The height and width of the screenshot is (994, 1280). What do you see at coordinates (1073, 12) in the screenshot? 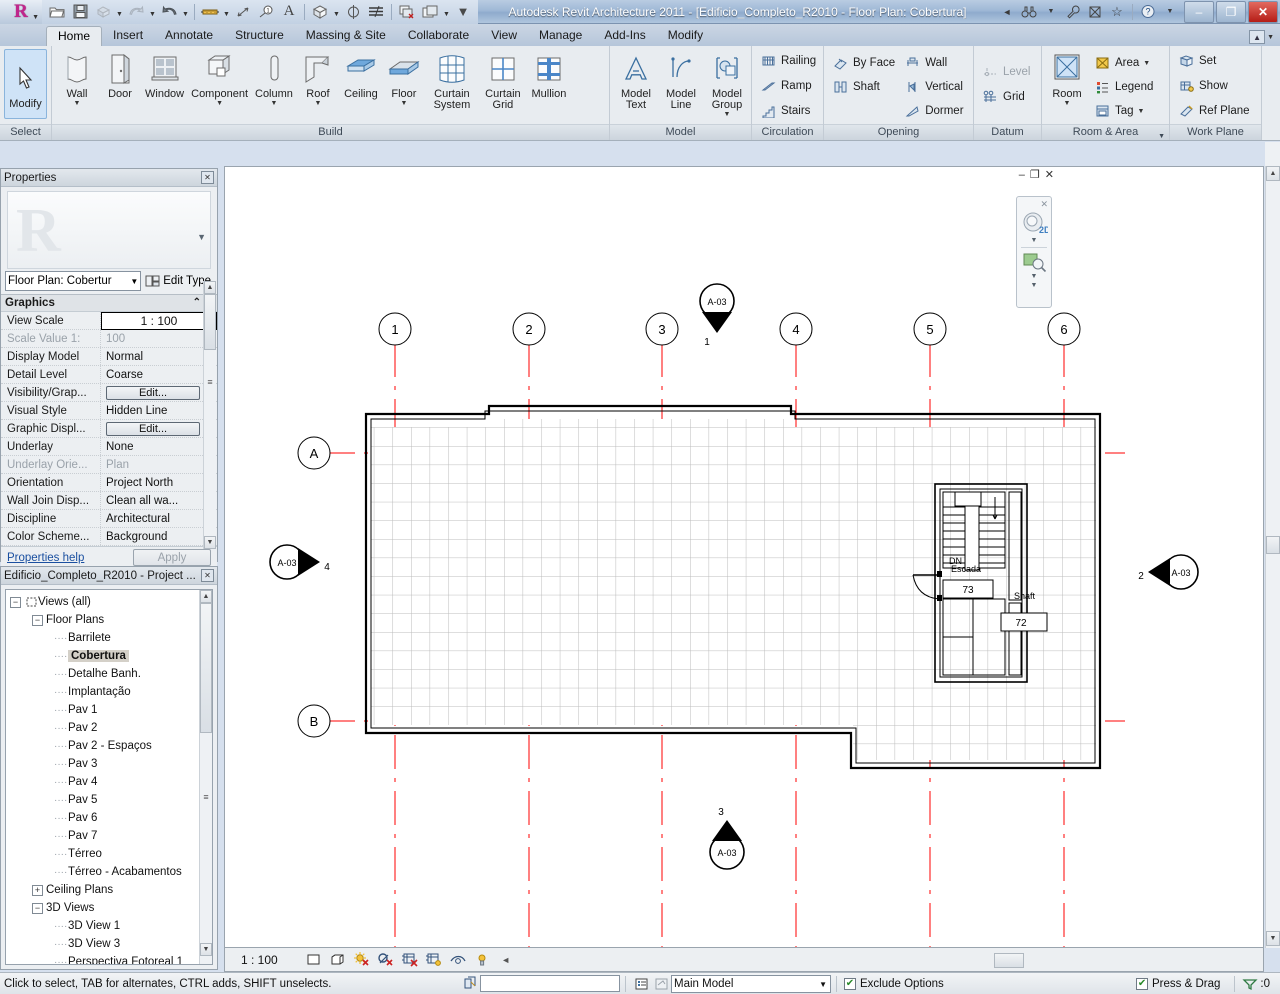
I see `subscription-wrench-icon` at bounding box center [1073, 12].